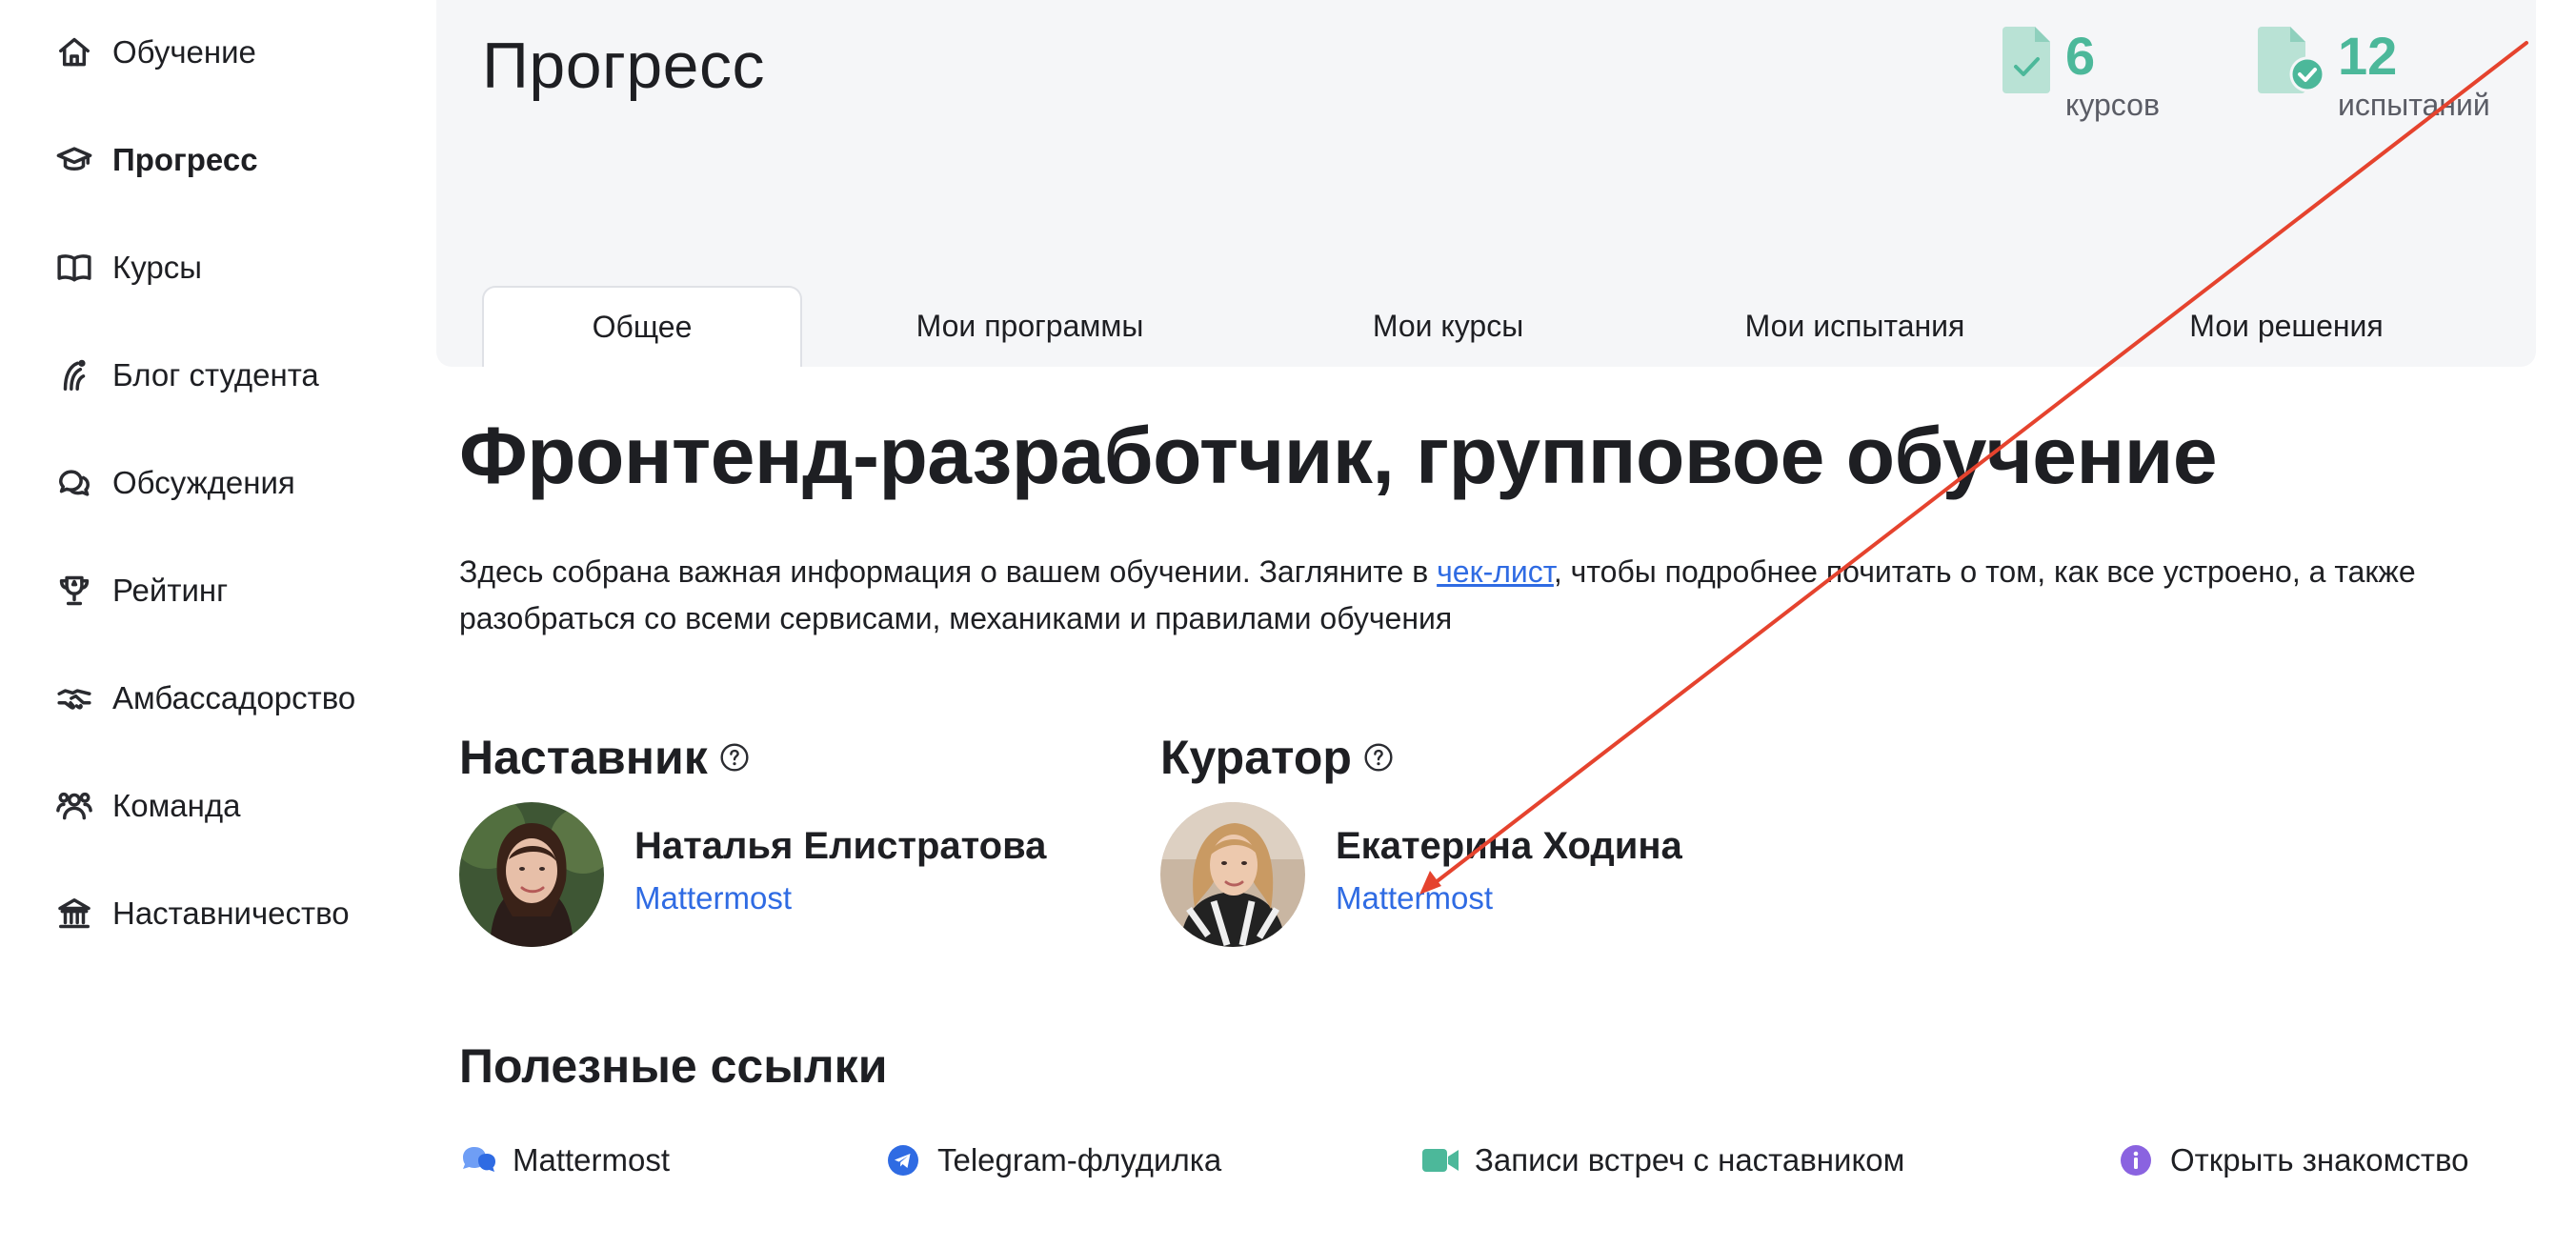 The height and width of the screenshot is (1248, 2576). I want to click on handshake-icon, so click(74, 698).